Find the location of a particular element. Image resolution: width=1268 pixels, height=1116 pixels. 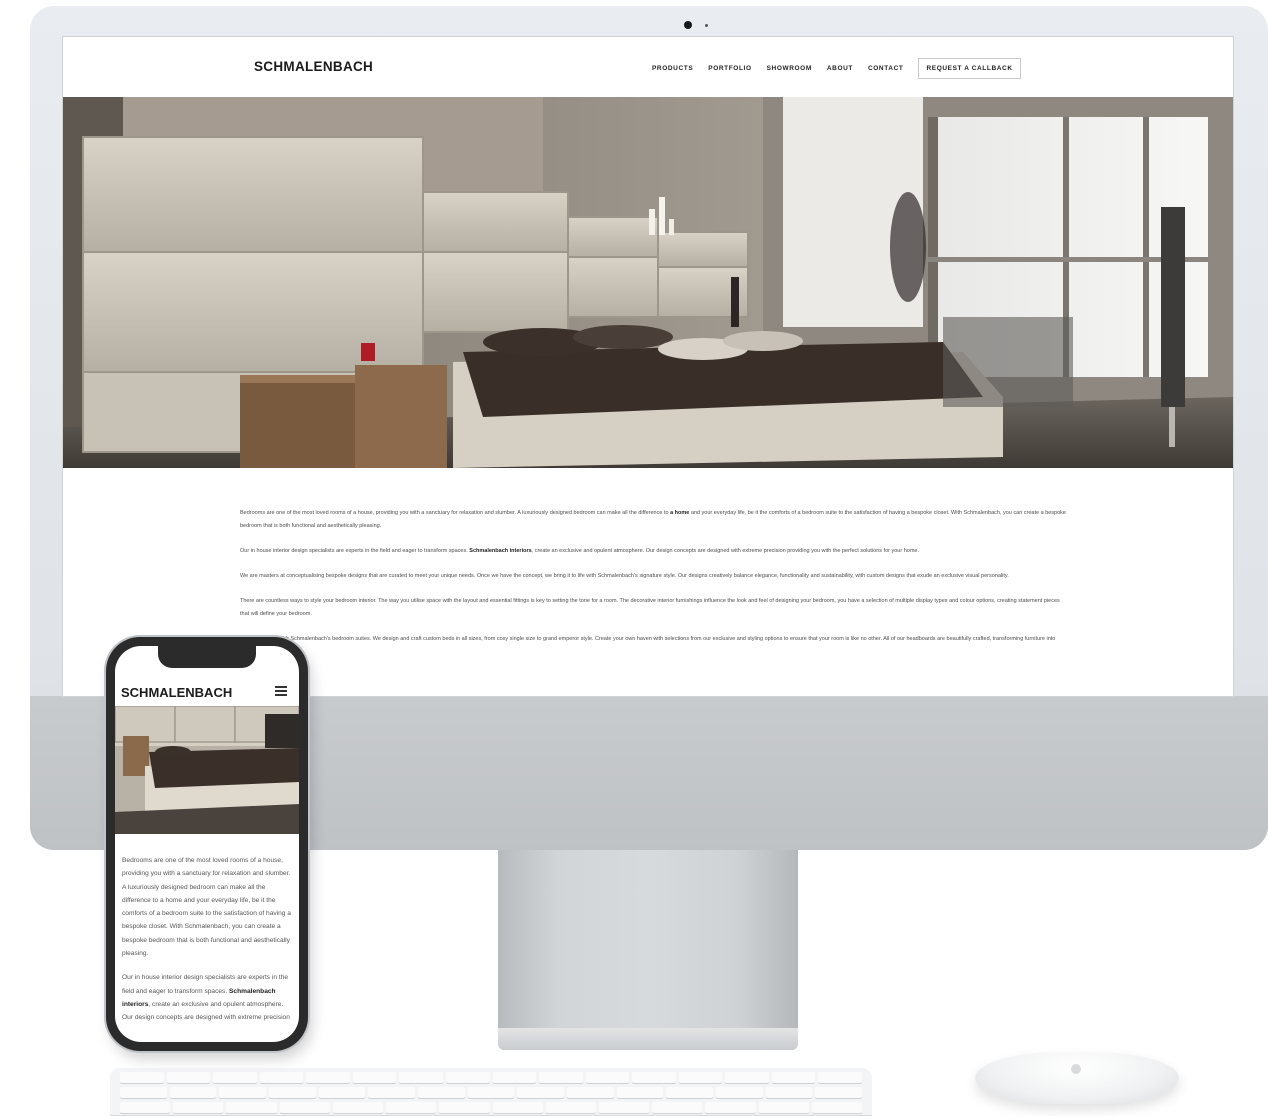

camera-icon is located at coordinates (688, 25).